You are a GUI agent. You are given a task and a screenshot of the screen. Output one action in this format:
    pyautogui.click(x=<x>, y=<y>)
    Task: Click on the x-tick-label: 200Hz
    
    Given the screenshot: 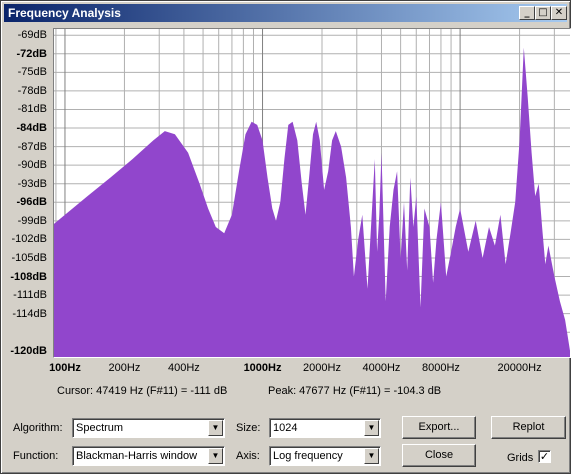 What is the action you would take?
    pyautogui.click(x=124, y=368)
    